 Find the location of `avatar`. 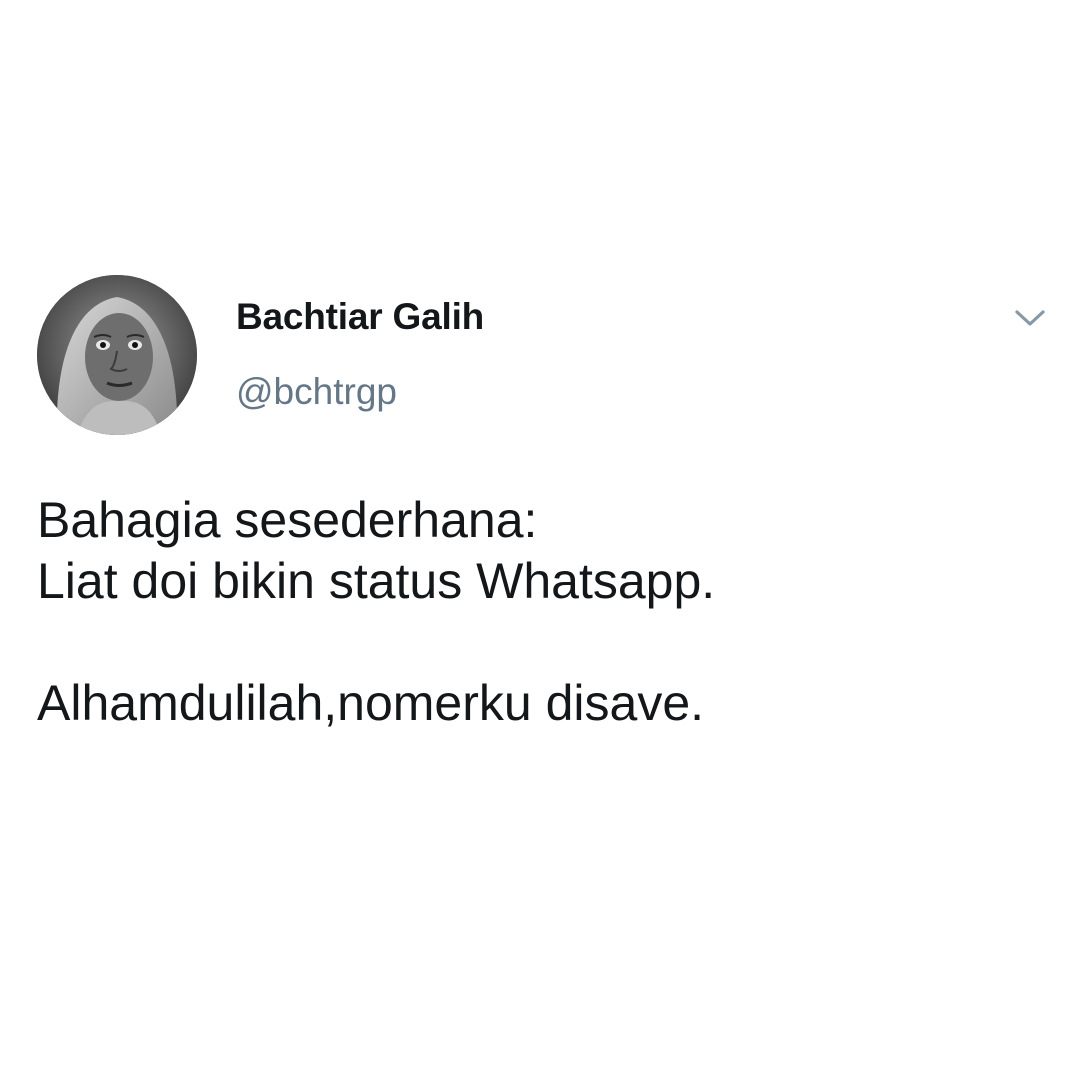

avatar is located at coordinates (117, 355).